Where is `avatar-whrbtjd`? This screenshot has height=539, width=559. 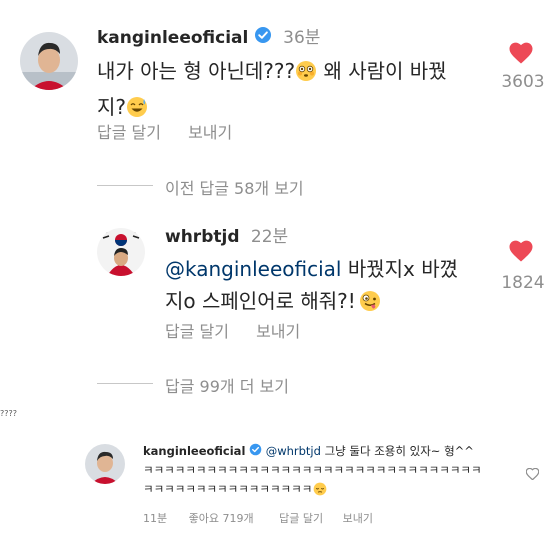
avatar-whrbtjd is located at coordinates (121, 252).